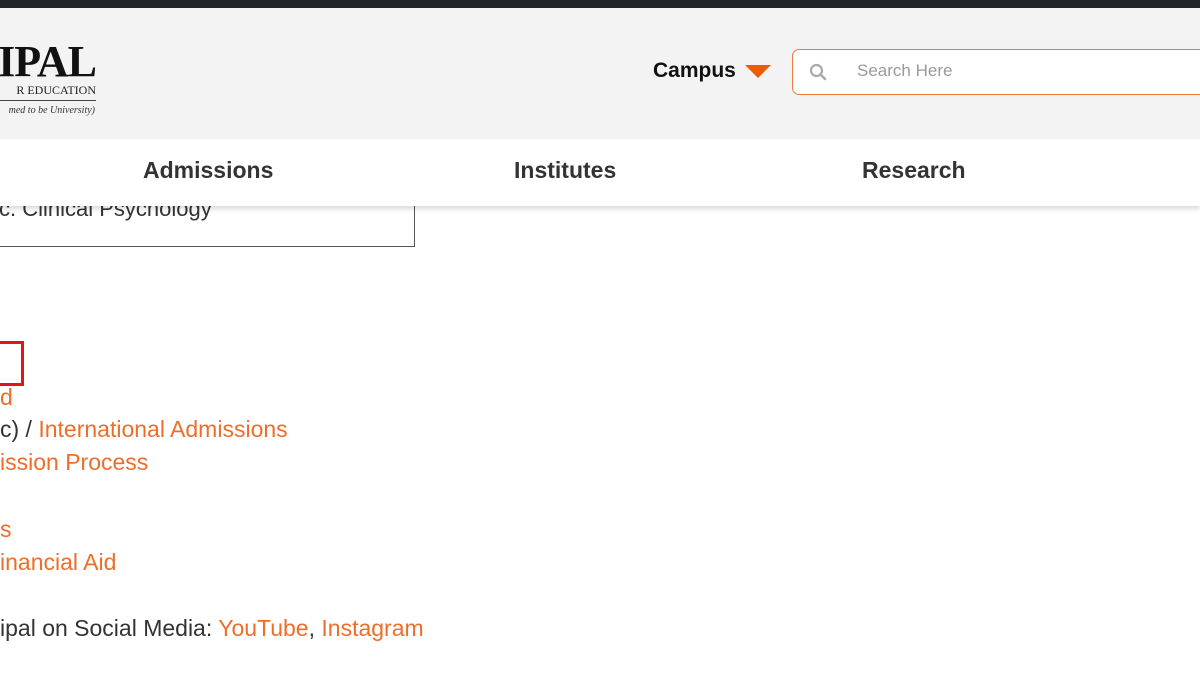 The image size is (1200, 675). I want to click on main-nav: Admissions Institutes Research, so click(600, 172).